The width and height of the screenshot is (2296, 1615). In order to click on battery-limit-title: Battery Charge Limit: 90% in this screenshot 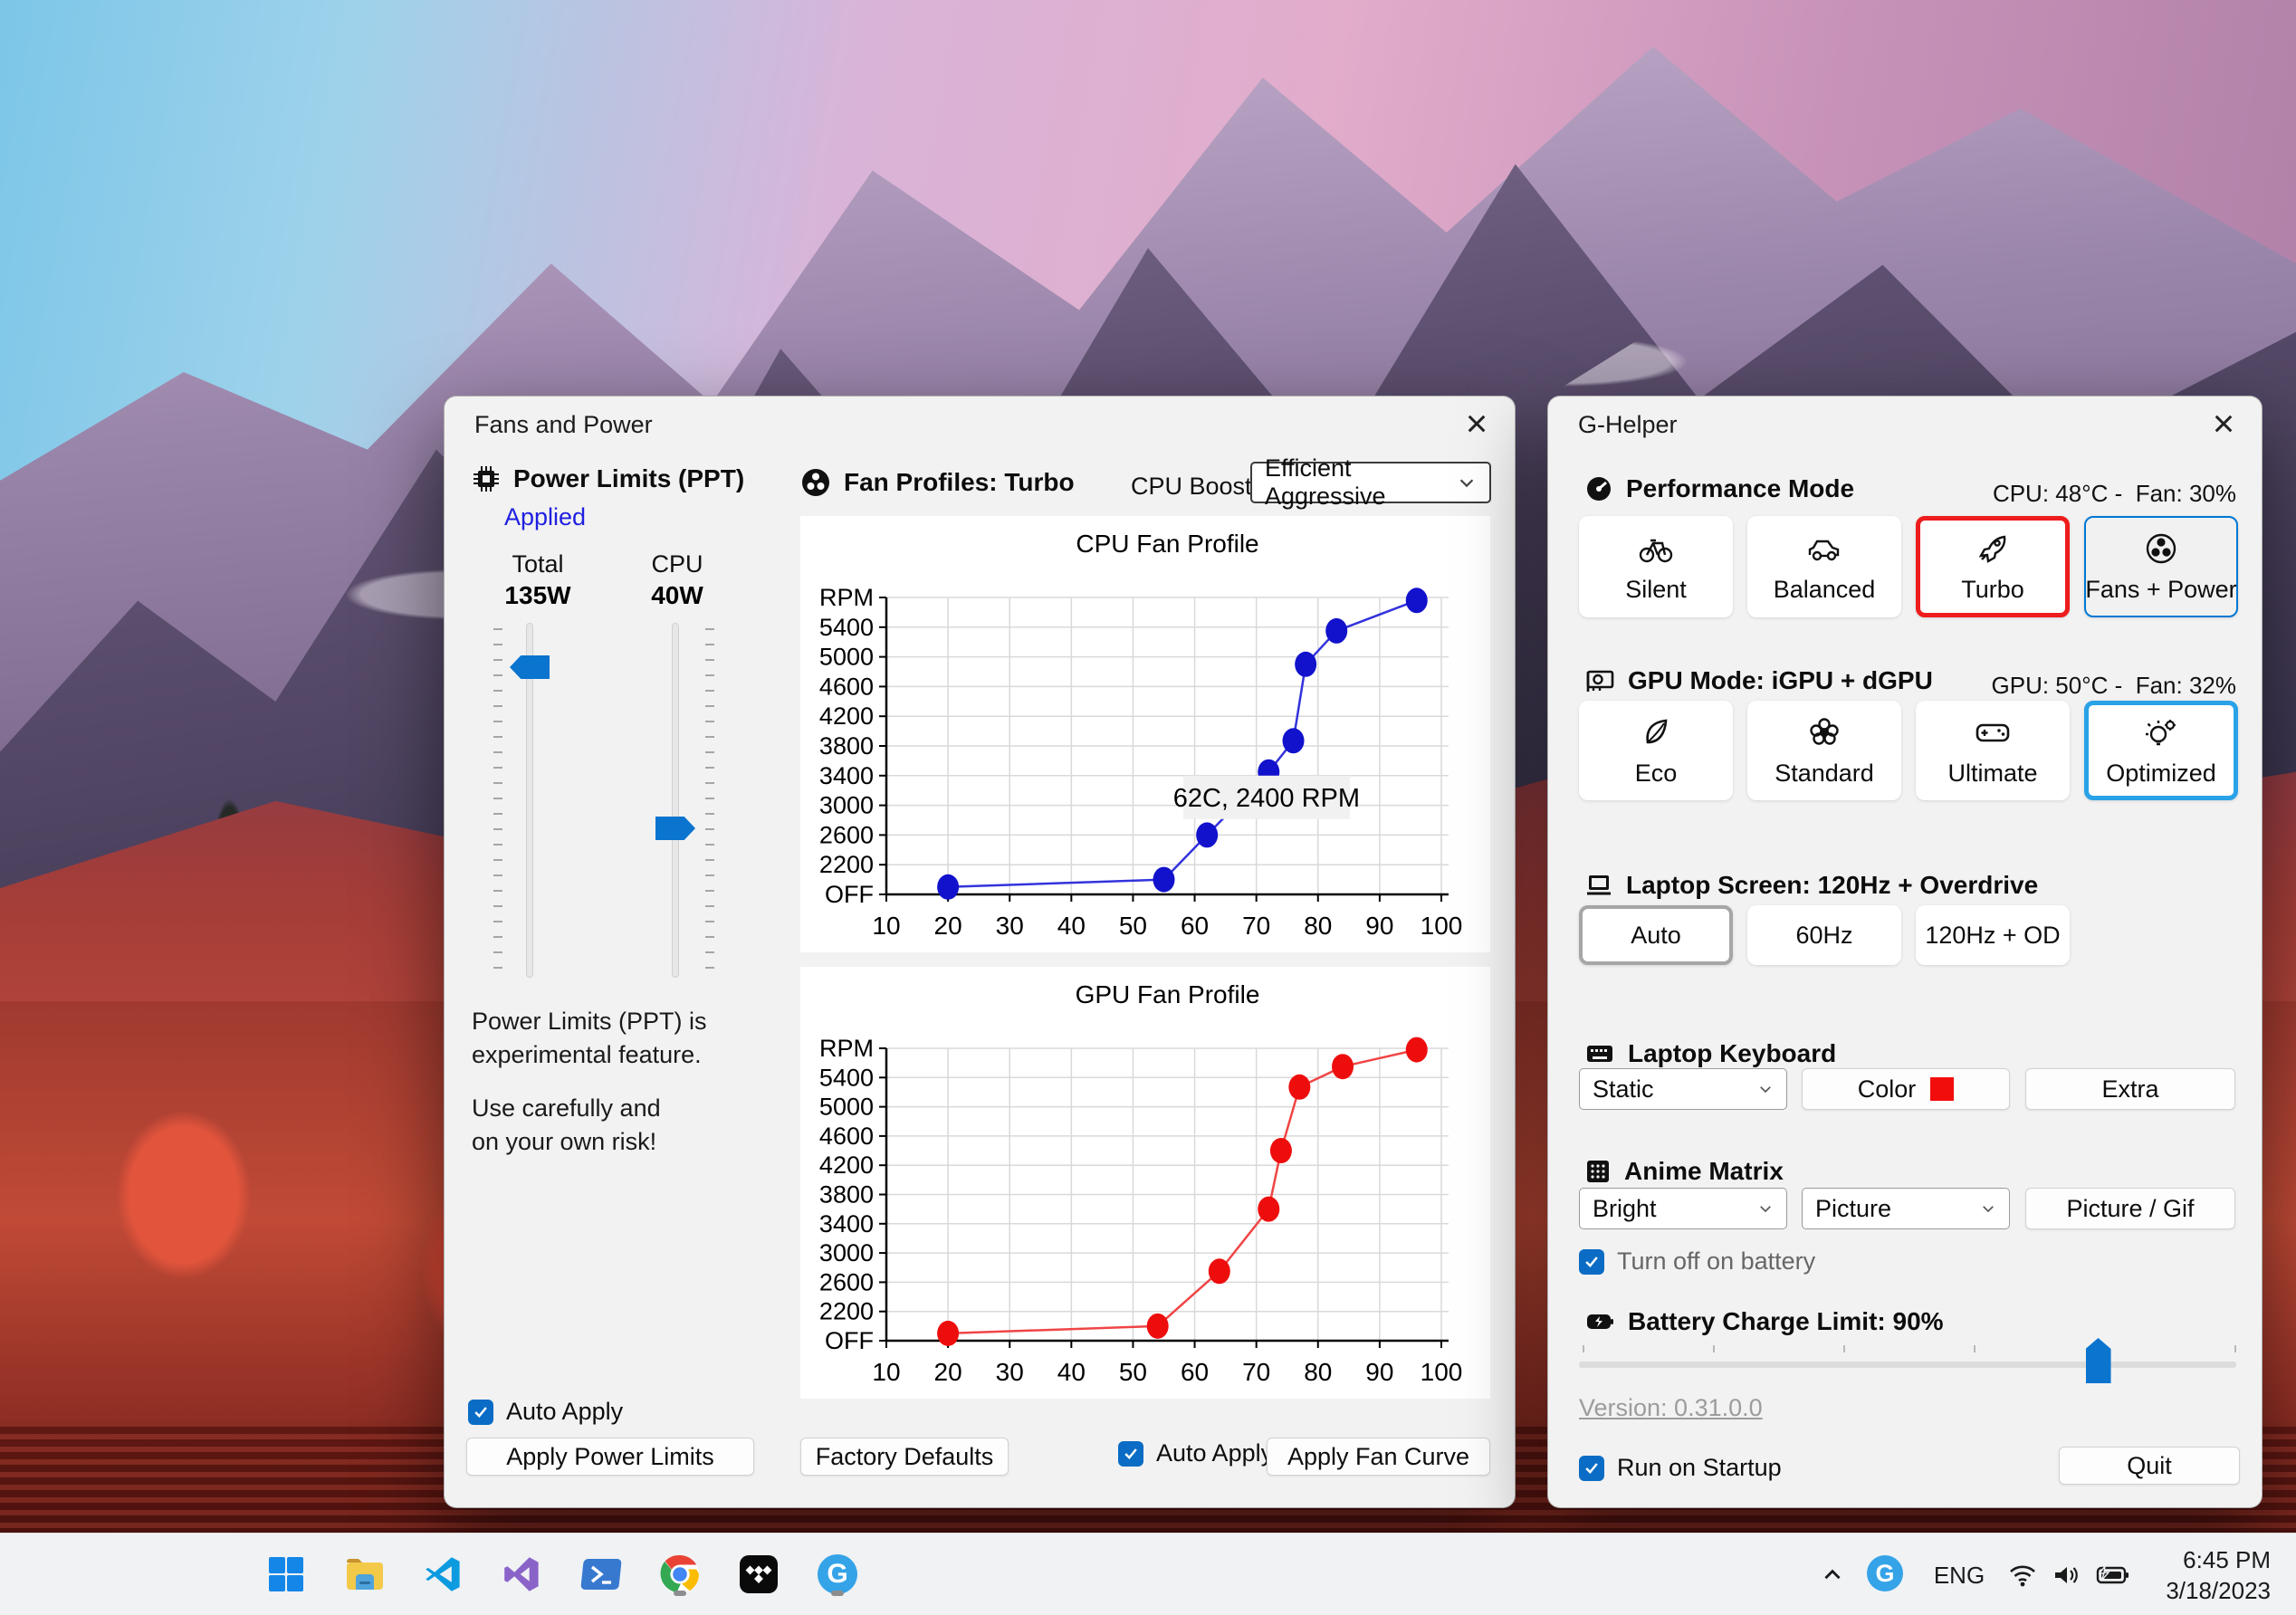, I will do `click(1786, 1321)`.